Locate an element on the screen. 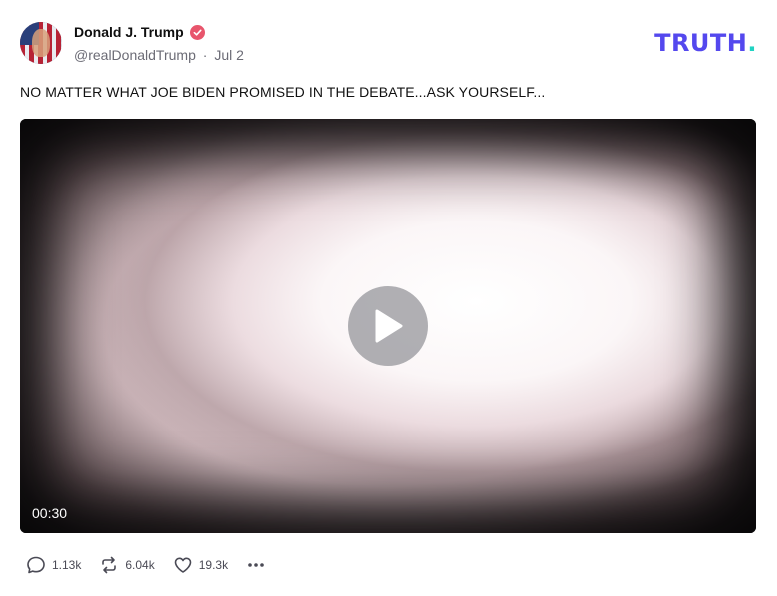  post-date: Jul 2 is located at coordinates (229, 55).